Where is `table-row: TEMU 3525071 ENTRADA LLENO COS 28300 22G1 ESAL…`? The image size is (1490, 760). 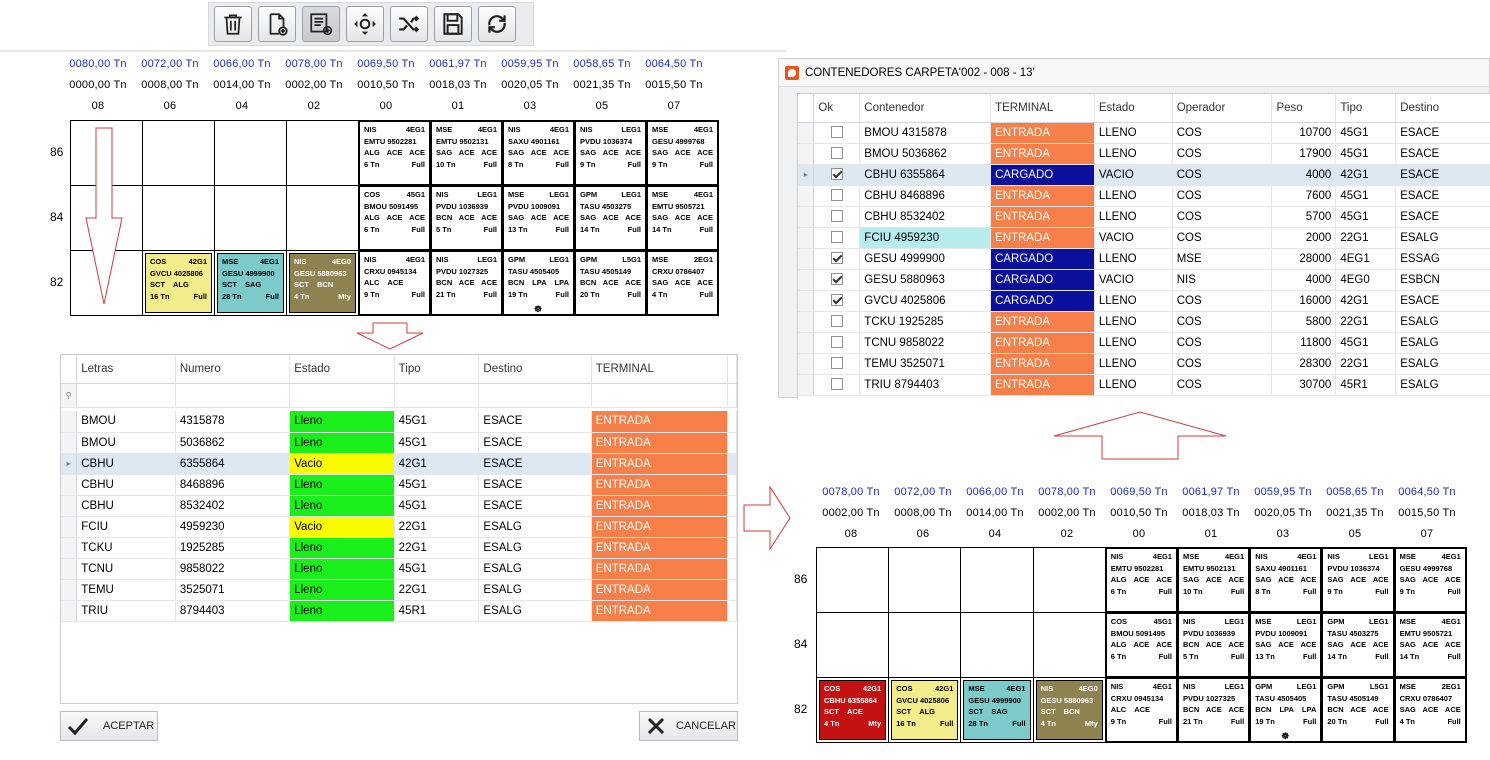 table-row: TEMU 3525071 ENTRADA LLENO COS 28300 22G1 ESAL… is located at coordinates (1144, 364).